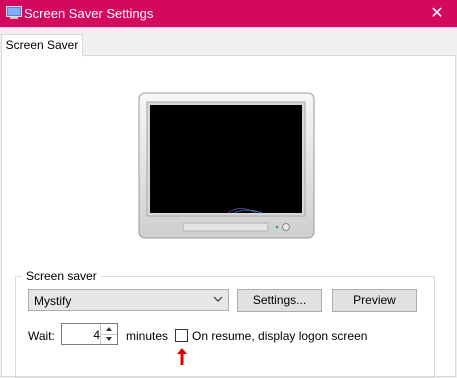  Describe the element at coordinates (89, 13) in the screenshot. I see `window-title: Screen Saver Settings` at that location.